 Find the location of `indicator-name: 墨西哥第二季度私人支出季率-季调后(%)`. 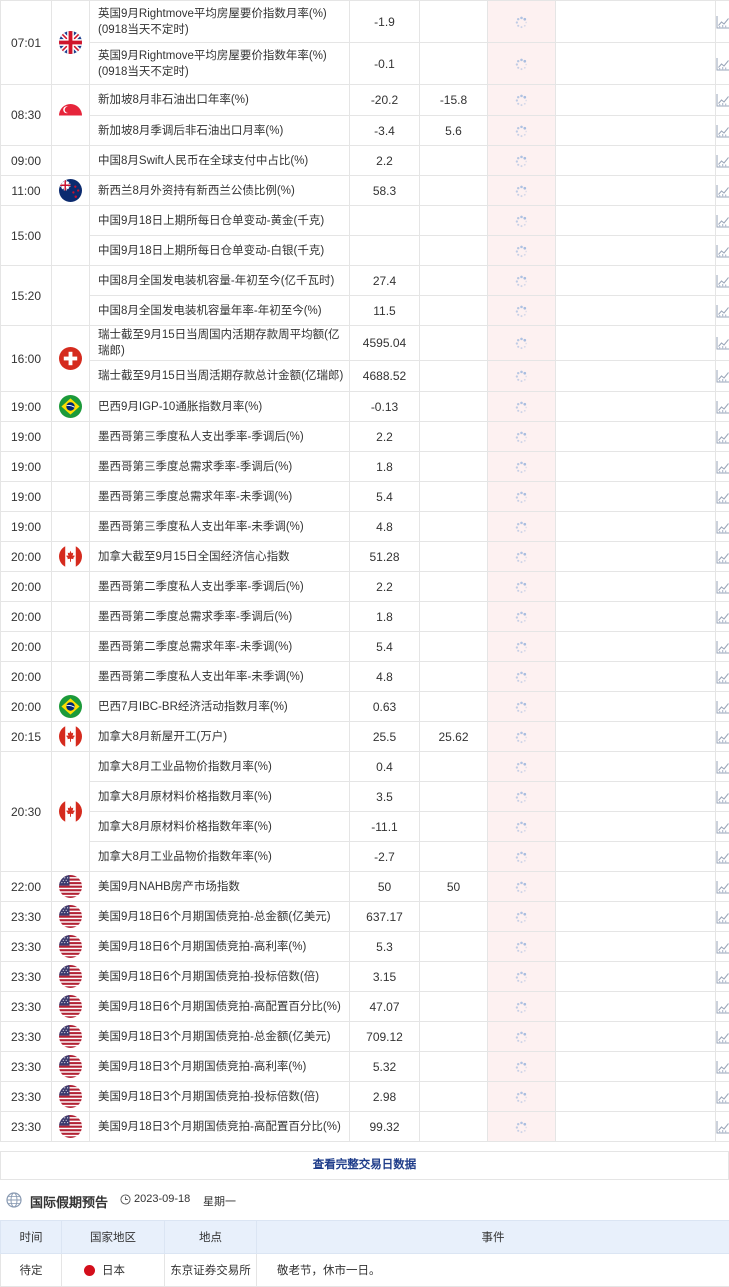

indicator-name: 墨西哥第二季度私人支出季率-季调后(%) is located at coordinates (220, 587).